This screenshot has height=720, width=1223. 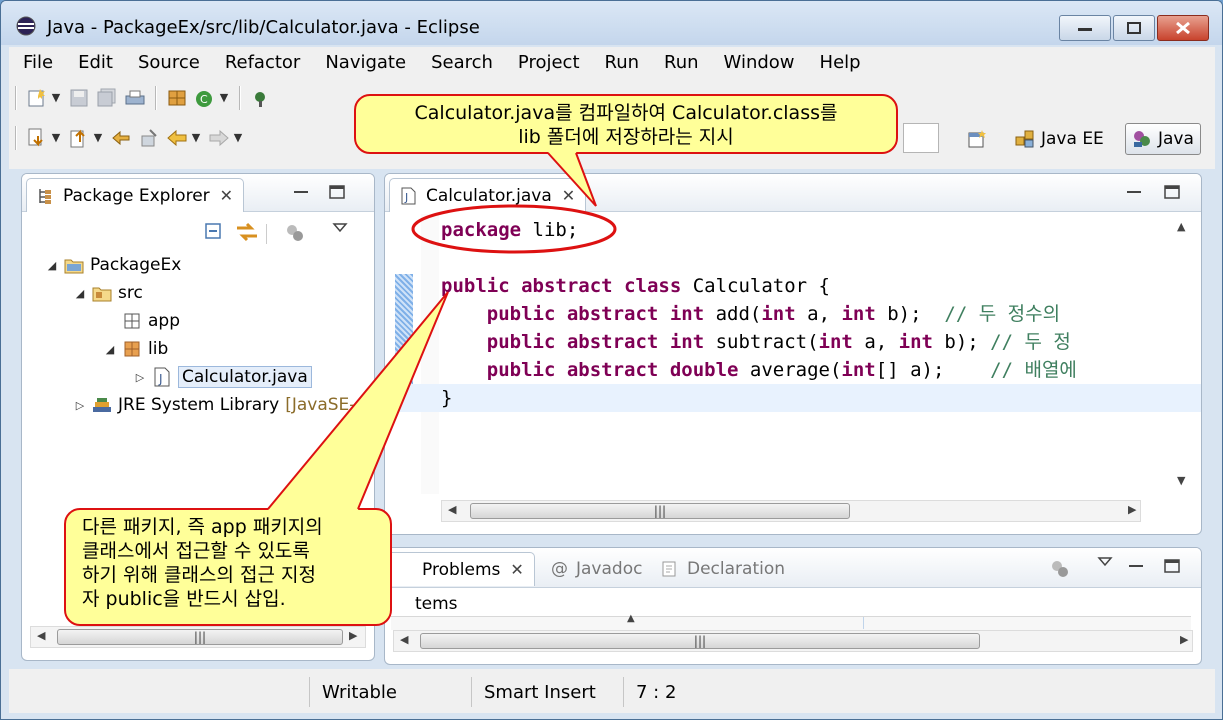 I want to click on package-explorer-hscrollbar: ◀ ||| ▶, so click(x=198, y=637).